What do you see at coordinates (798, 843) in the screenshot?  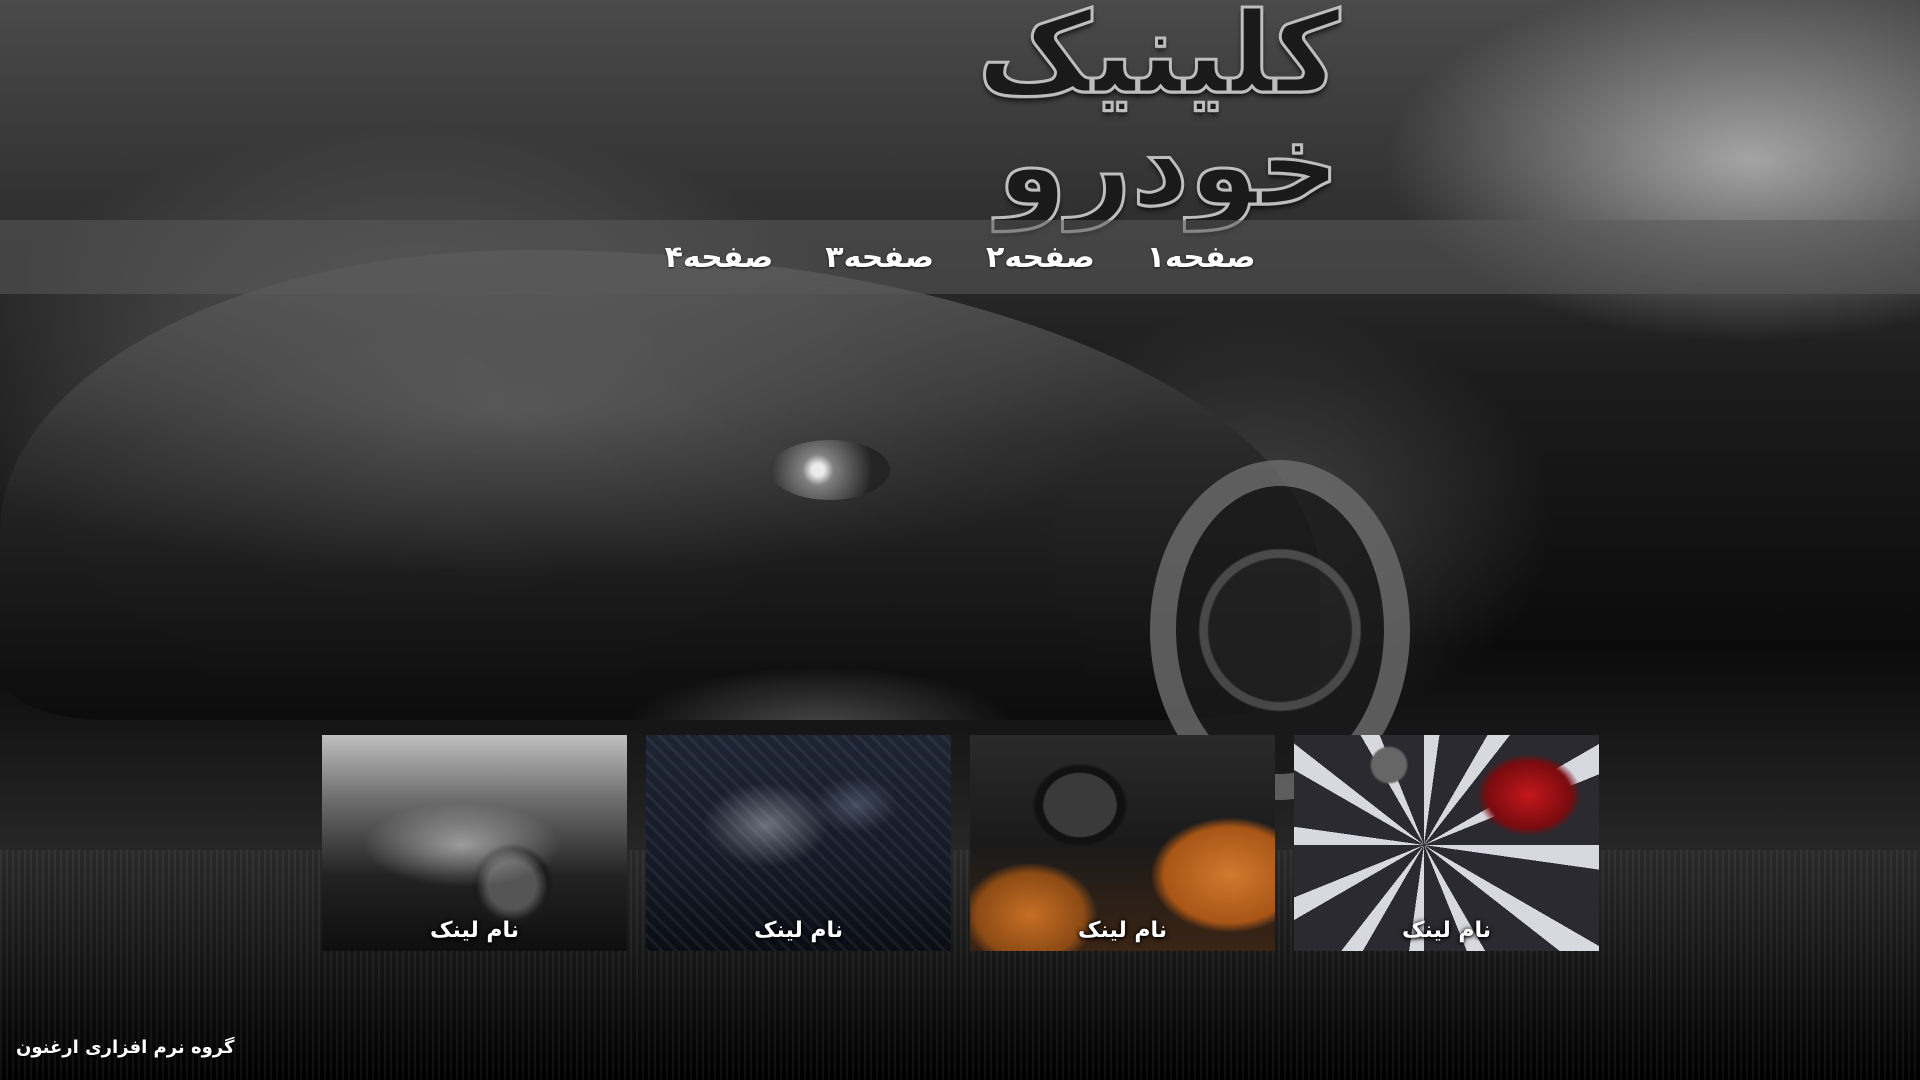 I see `link-card-engine: نام لینک` at bounding box center [798, 843].